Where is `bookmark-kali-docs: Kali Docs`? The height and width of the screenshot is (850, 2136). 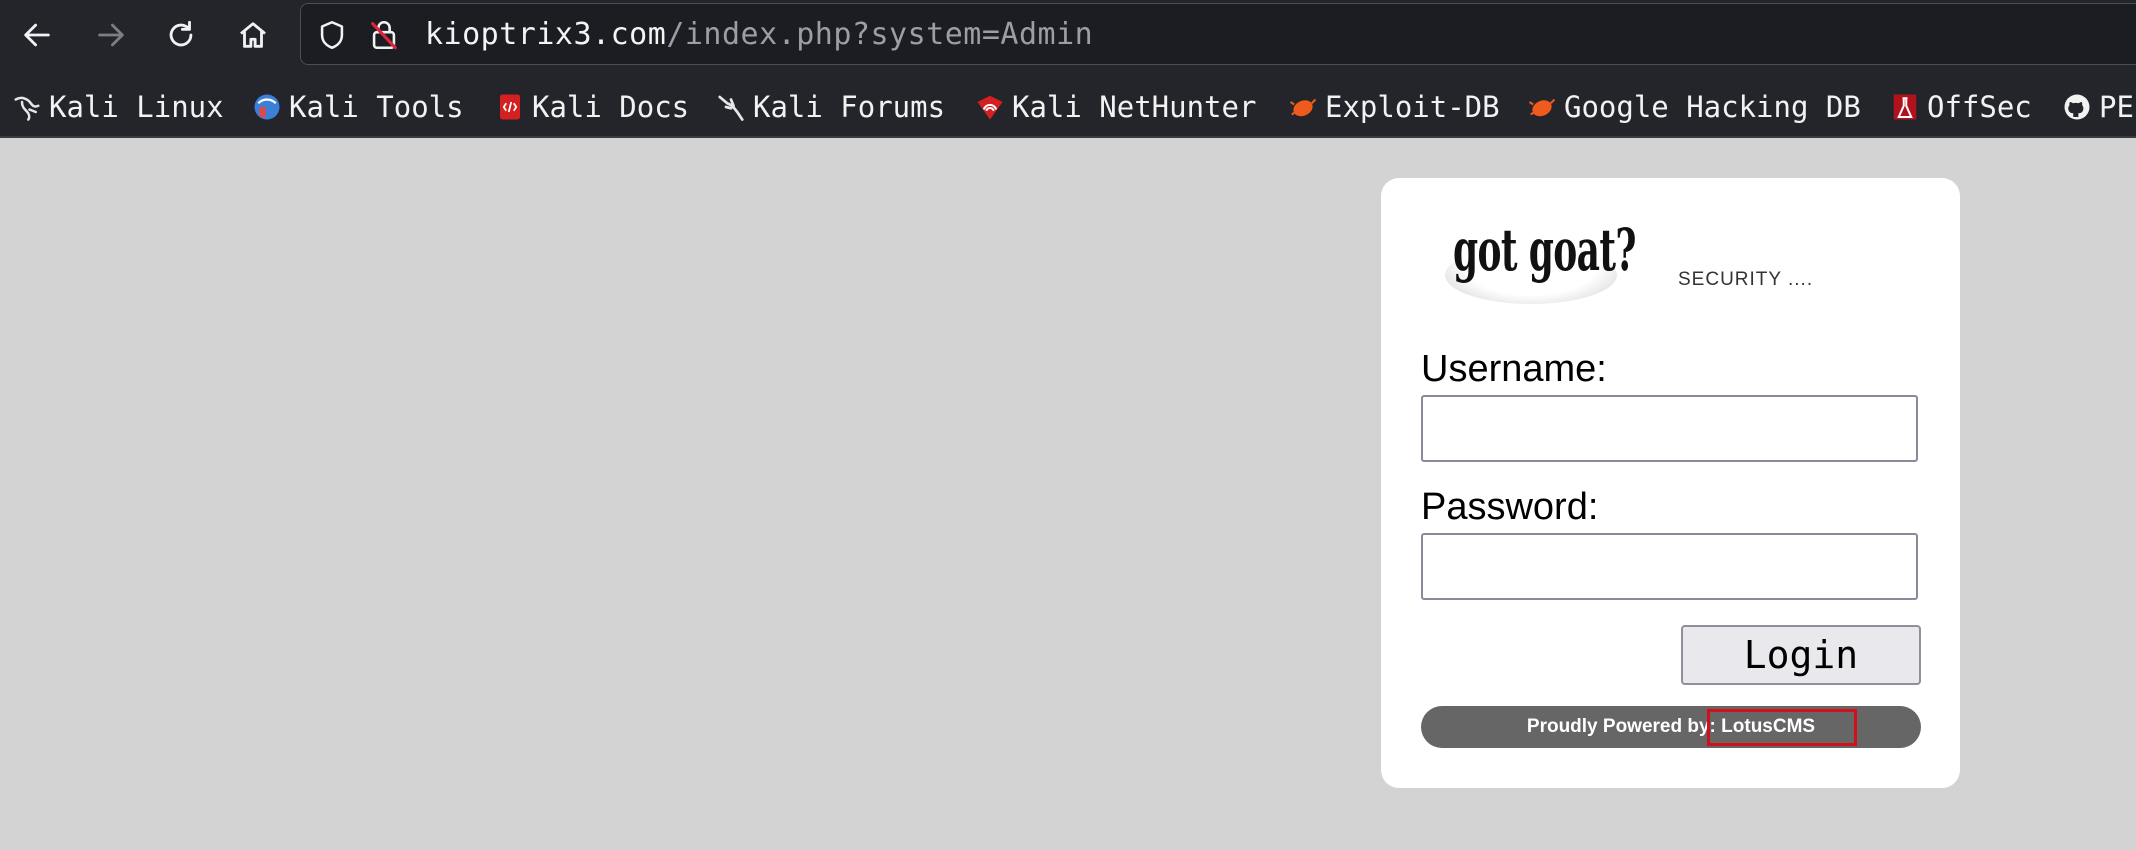
bookmark-kali-docs: Kali Docs is located at coordinates (592, 107).